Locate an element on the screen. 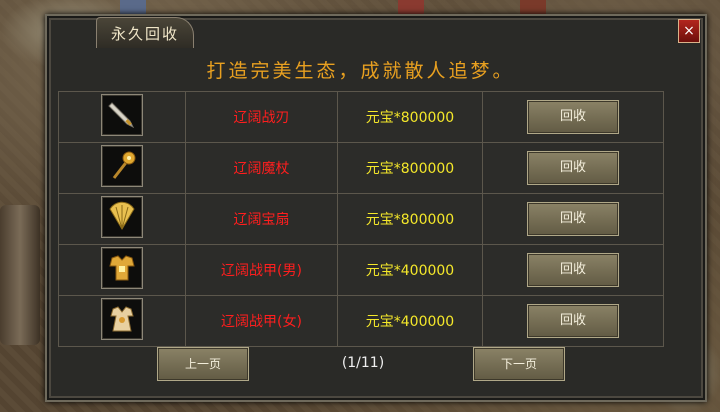  prev-page-button: 上一页 is located at coordinates (203, 364).